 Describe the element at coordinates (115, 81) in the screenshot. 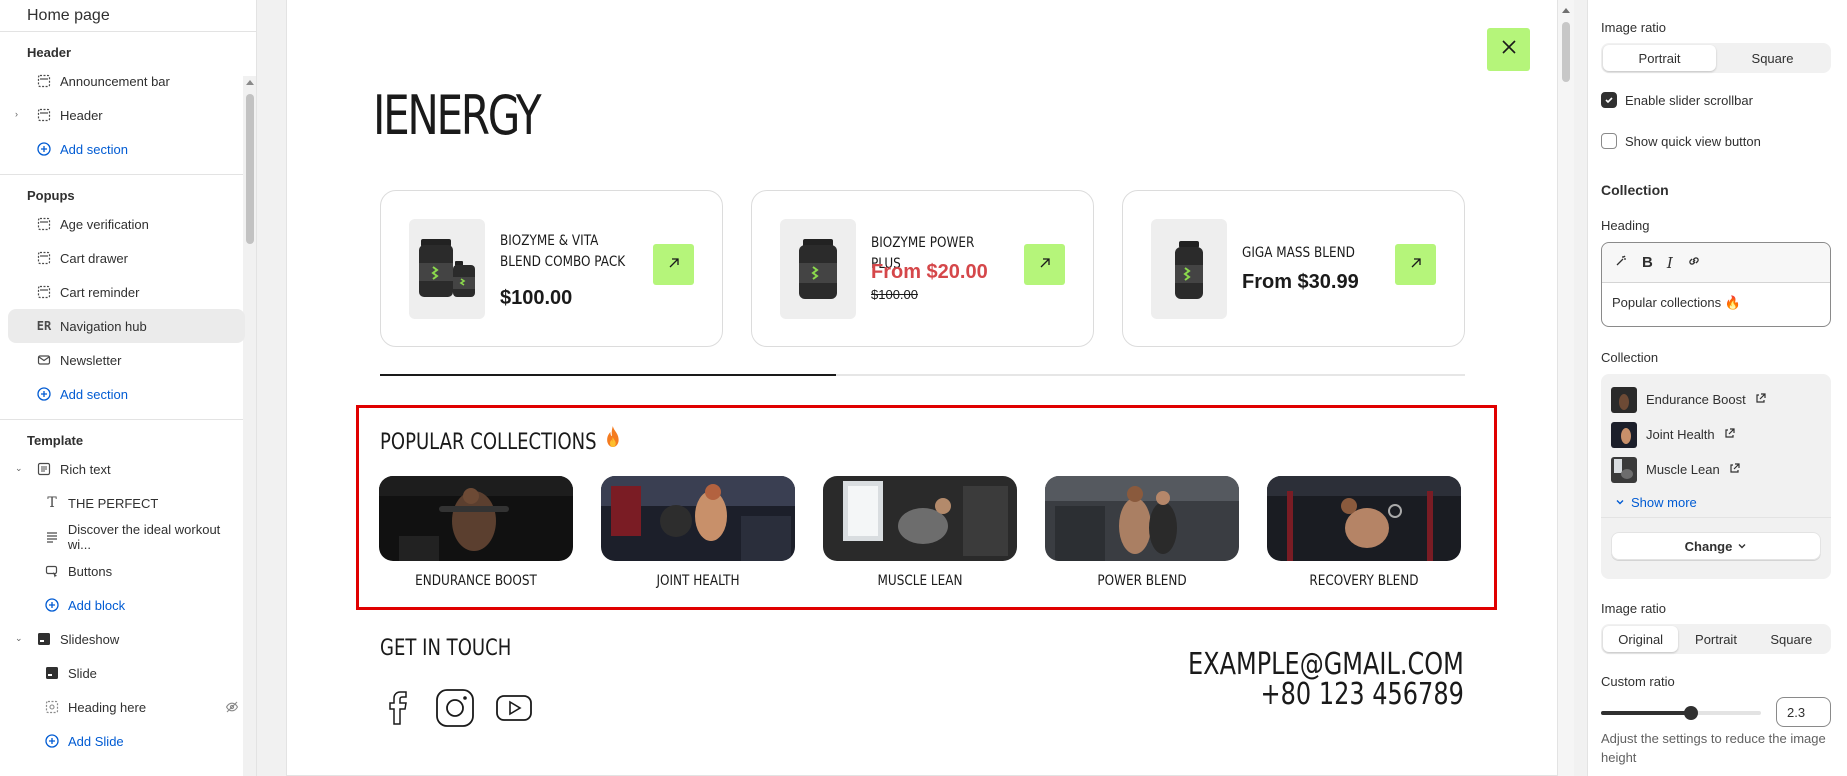

I see `sidebar-item-label: Announcement bar` at that location.